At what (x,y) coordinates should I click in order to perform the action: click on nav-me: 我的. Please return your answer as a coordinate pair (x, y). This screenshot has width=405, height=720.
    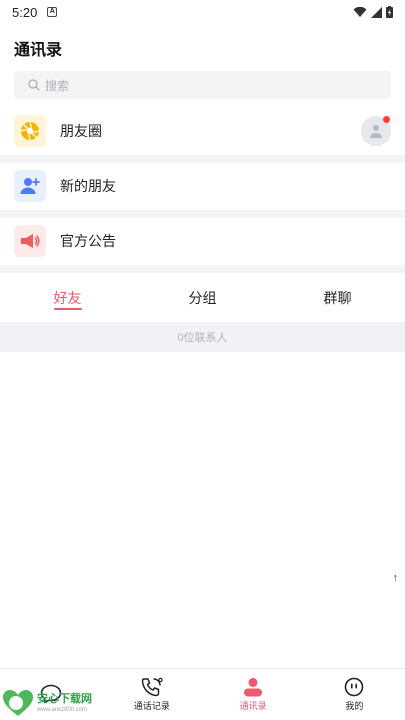
    Looking at the image, I should click on (354, 694).